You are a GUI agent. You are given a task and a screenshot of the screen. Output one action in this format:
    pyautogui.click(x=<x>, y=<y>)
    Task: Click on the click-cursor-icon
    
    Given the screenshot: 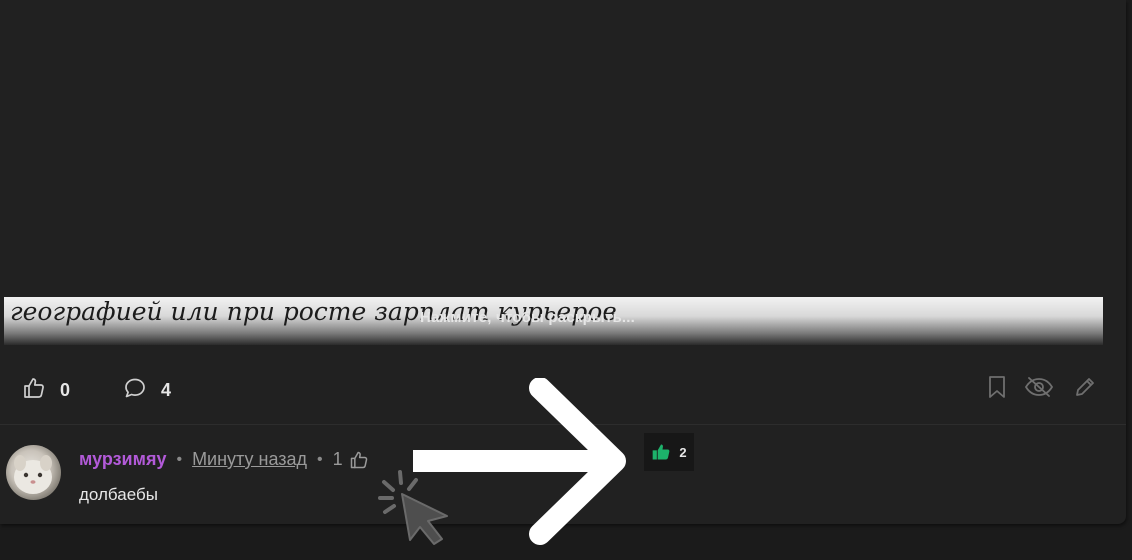 What is the action you would take?
    pyautogui.click(x=413, y=507)
    